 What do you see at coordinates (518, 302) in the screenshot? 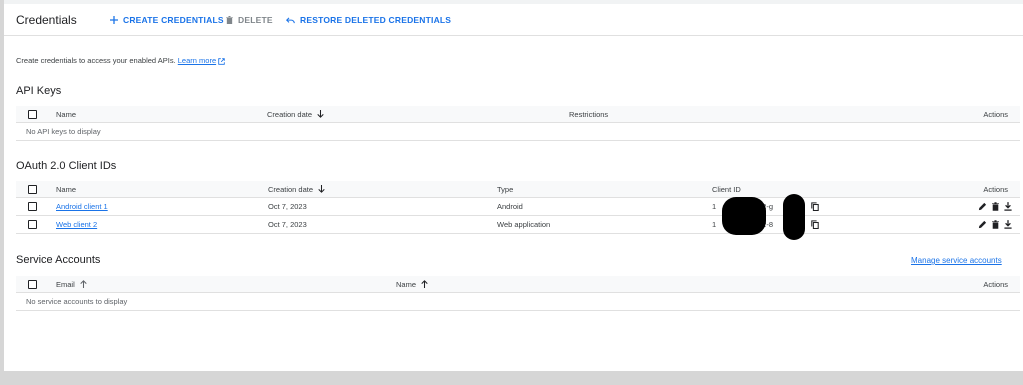
I see `empty-row: No service accounts to display` at bounding box center [518, 302].